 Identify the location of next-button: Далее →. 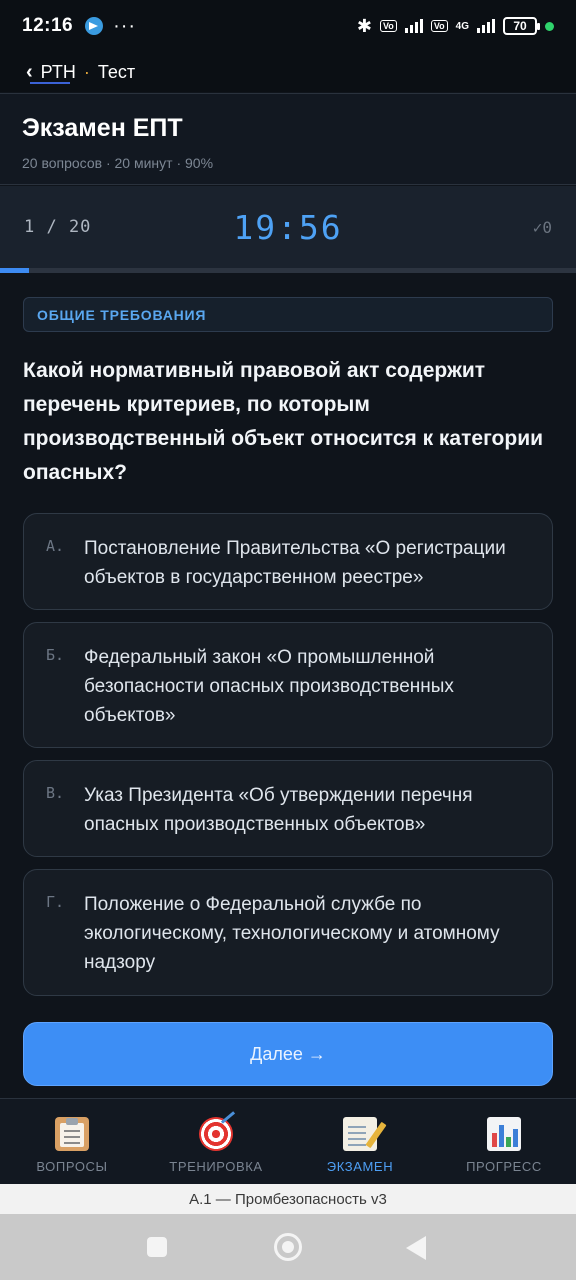
(288, 1054).